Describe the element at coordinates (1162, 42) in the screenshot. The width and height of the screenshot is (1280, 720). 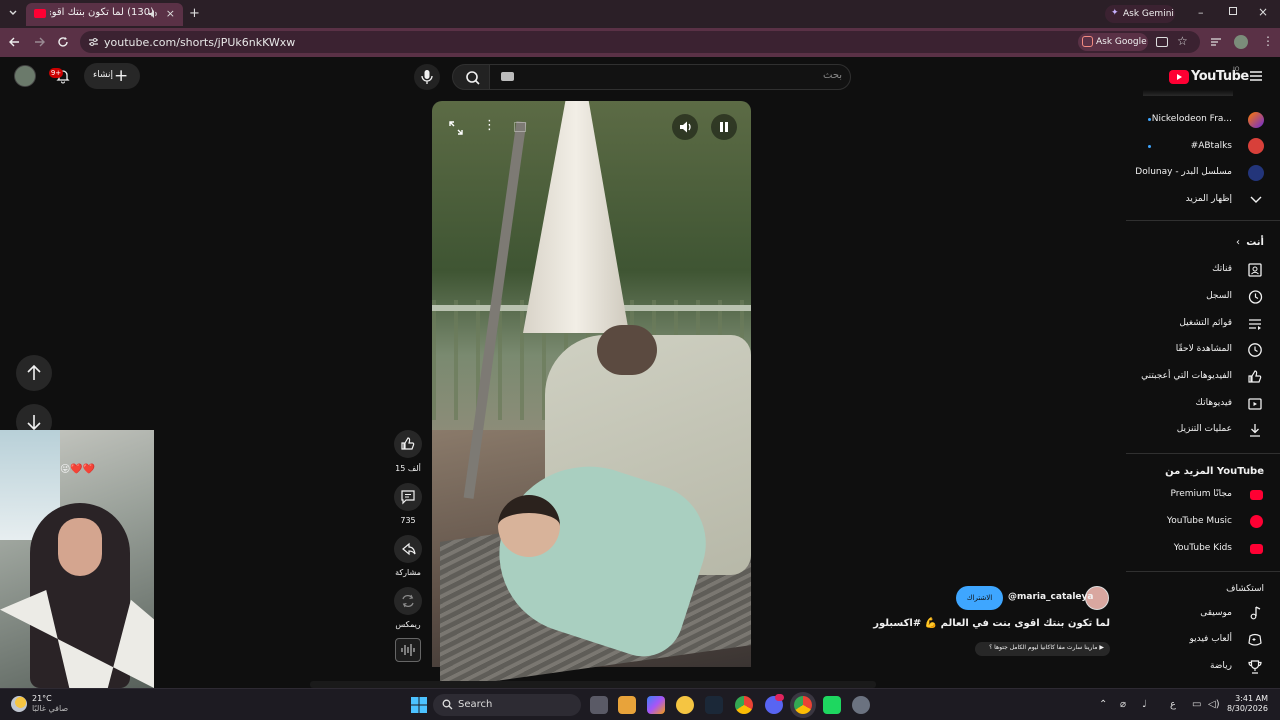
I see `install-app-icon` at that location.